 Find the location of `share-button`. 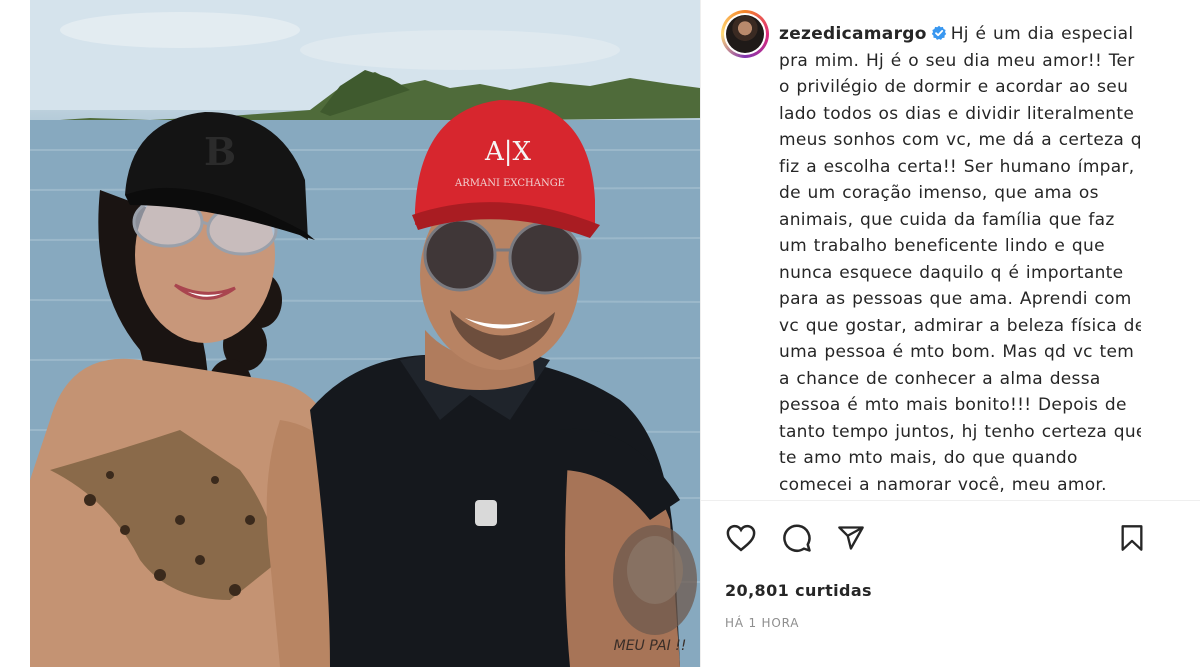

share-button is located at coordinates (851, 538).